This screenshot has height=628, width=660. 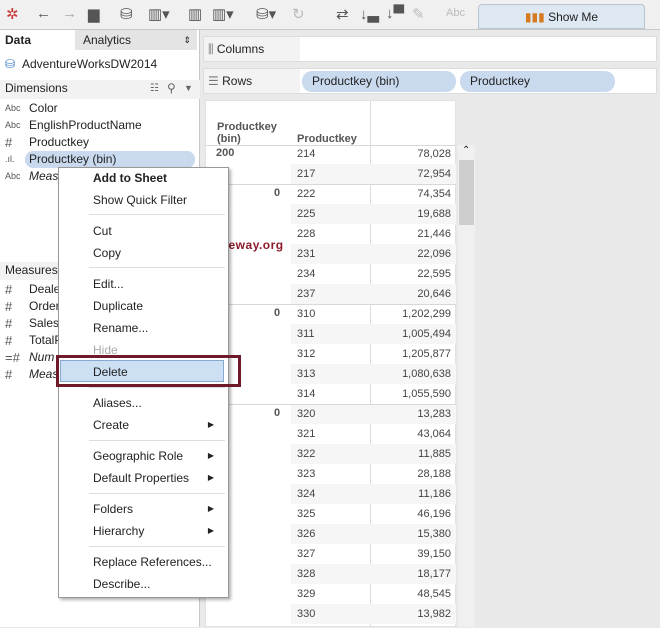 I want to click on forward-icon: →, so click(x=69, y=13).